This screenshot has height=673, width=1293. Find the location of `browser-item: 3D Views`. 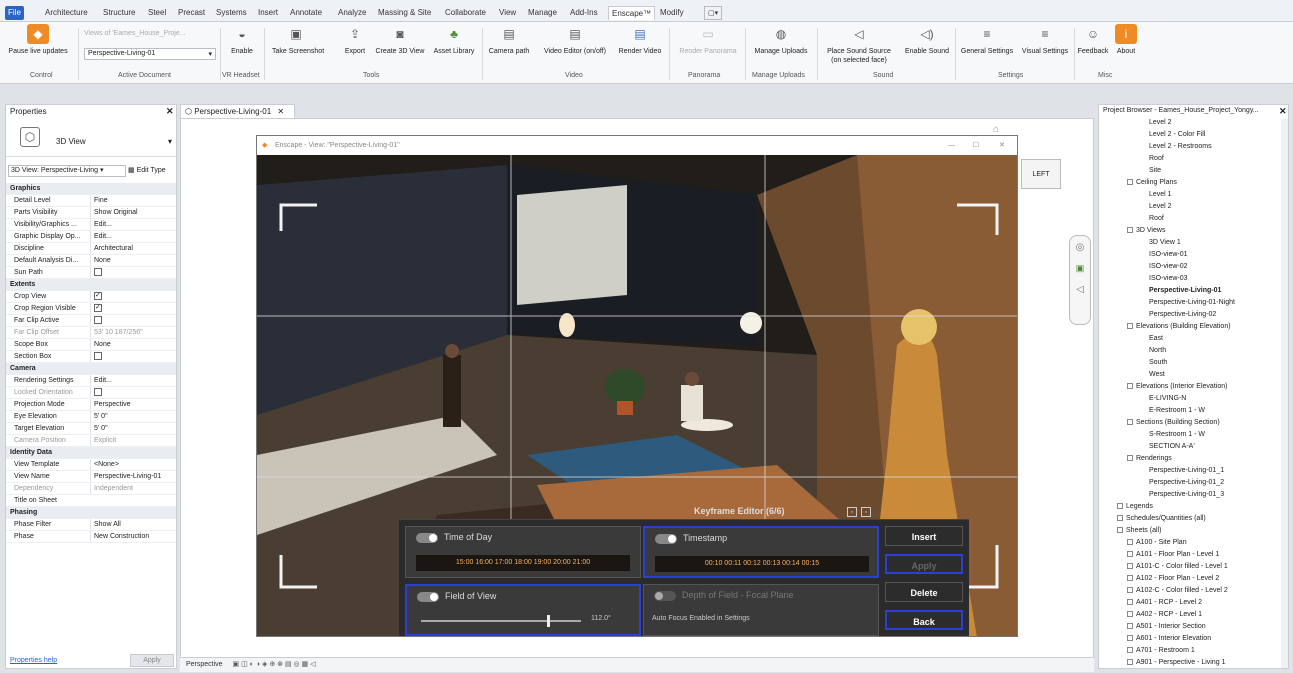

browser-item: 3D Views is located at coordinates (1146, 230).